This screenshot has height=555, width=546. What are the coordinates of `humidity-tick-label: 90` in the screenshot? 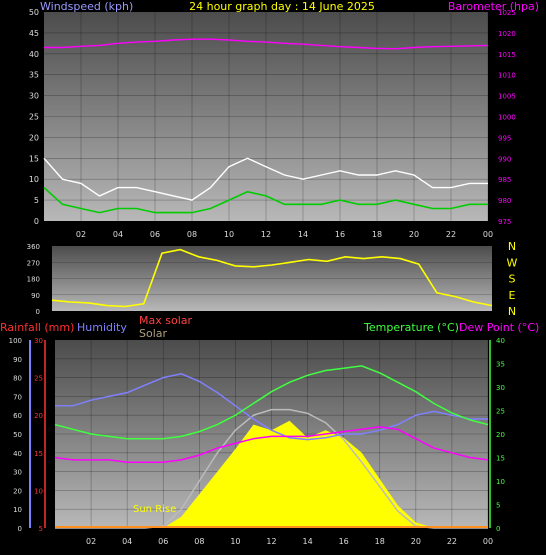 It's located at (17, 360).